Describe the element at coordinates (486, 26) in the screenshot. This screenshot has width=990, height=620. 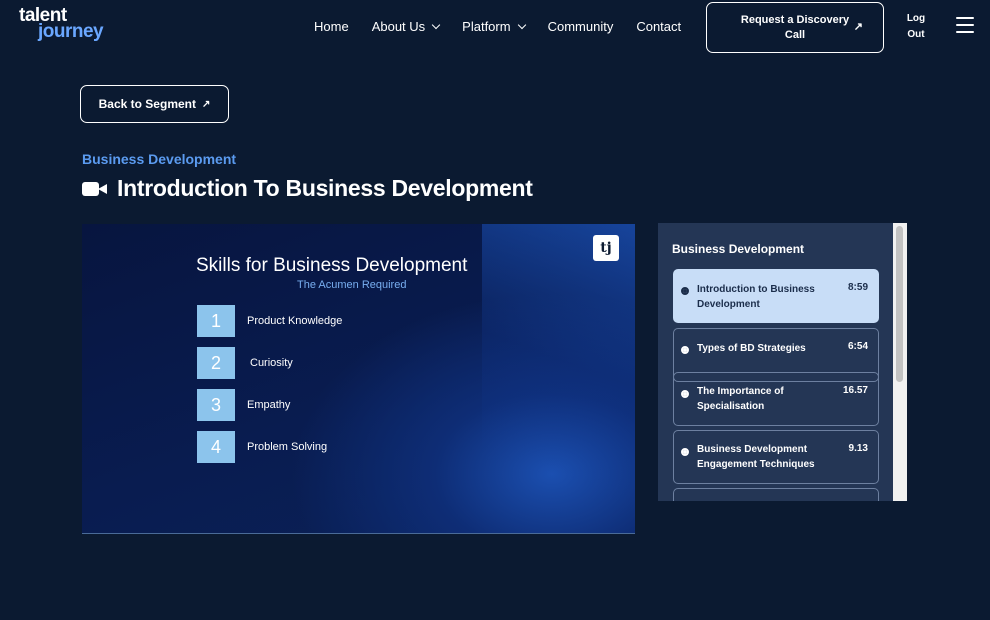
I see `nav-platform-label: Platform` at that location.